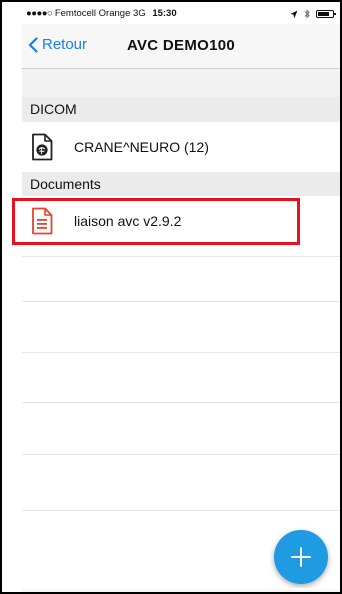 The height and width of the screenshot is (594, 342). What do you see at coordinates (294, 14) in the screenshot?
I see `location-arrow-icon` at bounding box center [294, 14].